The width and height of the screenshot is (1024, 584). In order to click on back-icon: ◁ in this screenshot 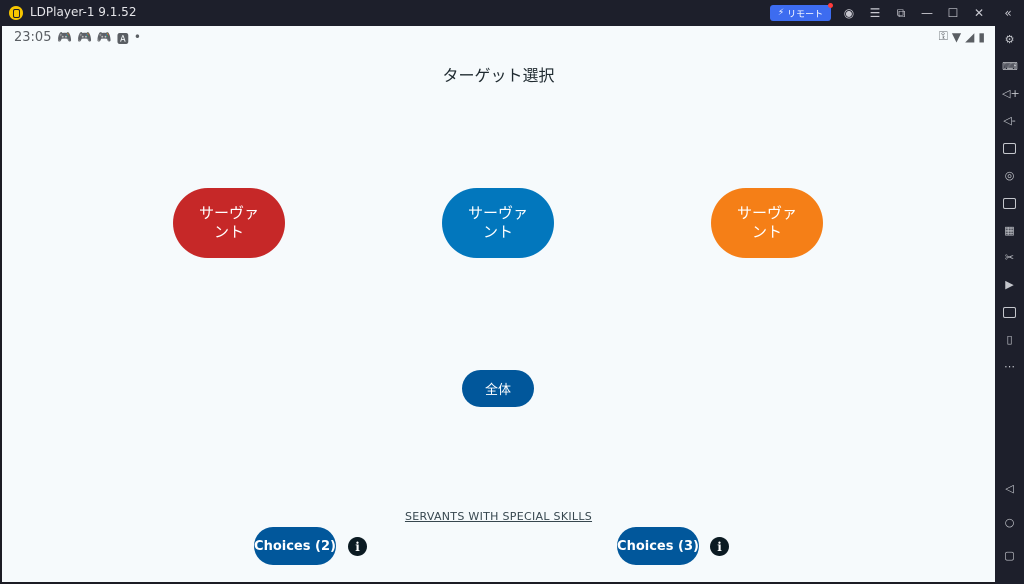, I will do `click(1009, 488)`.